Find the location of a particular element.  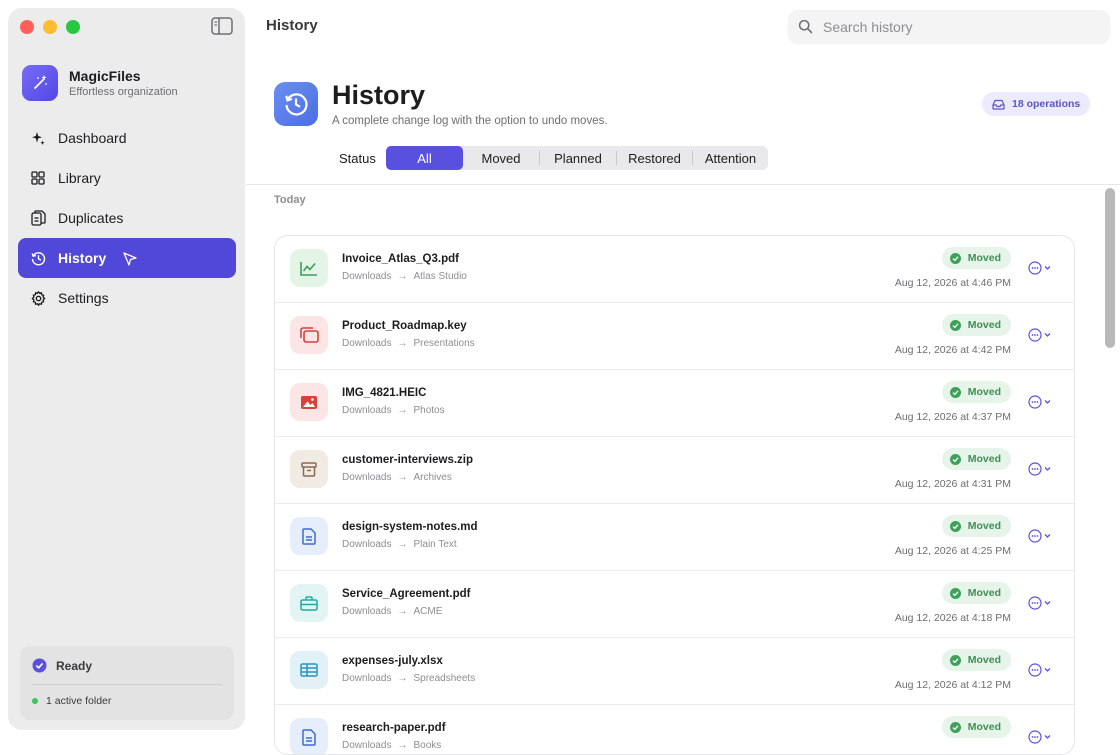

filter-planned: Planned is located at coordinates (578, 158).